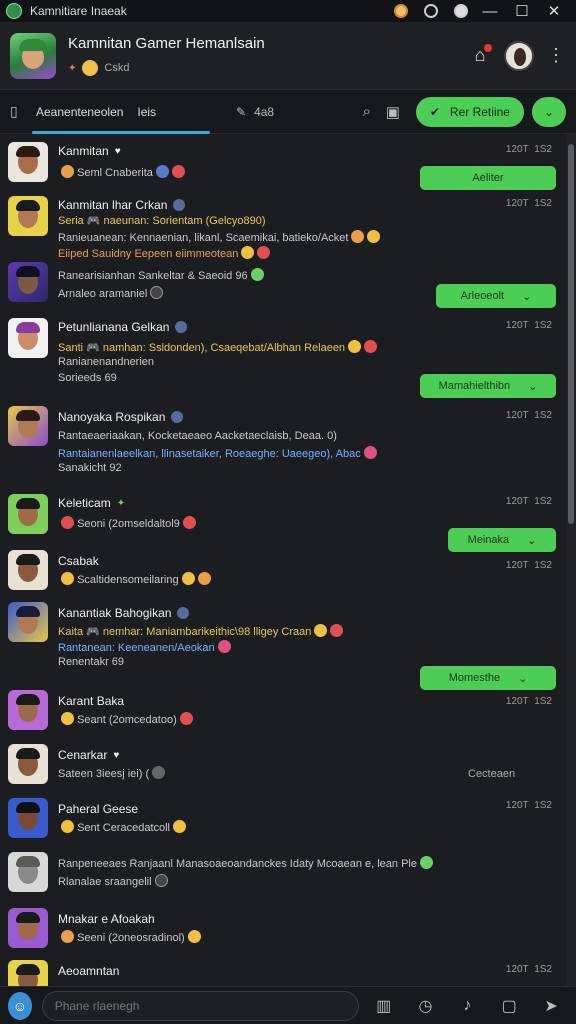  What do you see at coordinates (288, 11) in the screenshot?
I see `title-bar: Kamnitiare Inaeak — ☐ ✕` at bounding box center [288, 11].